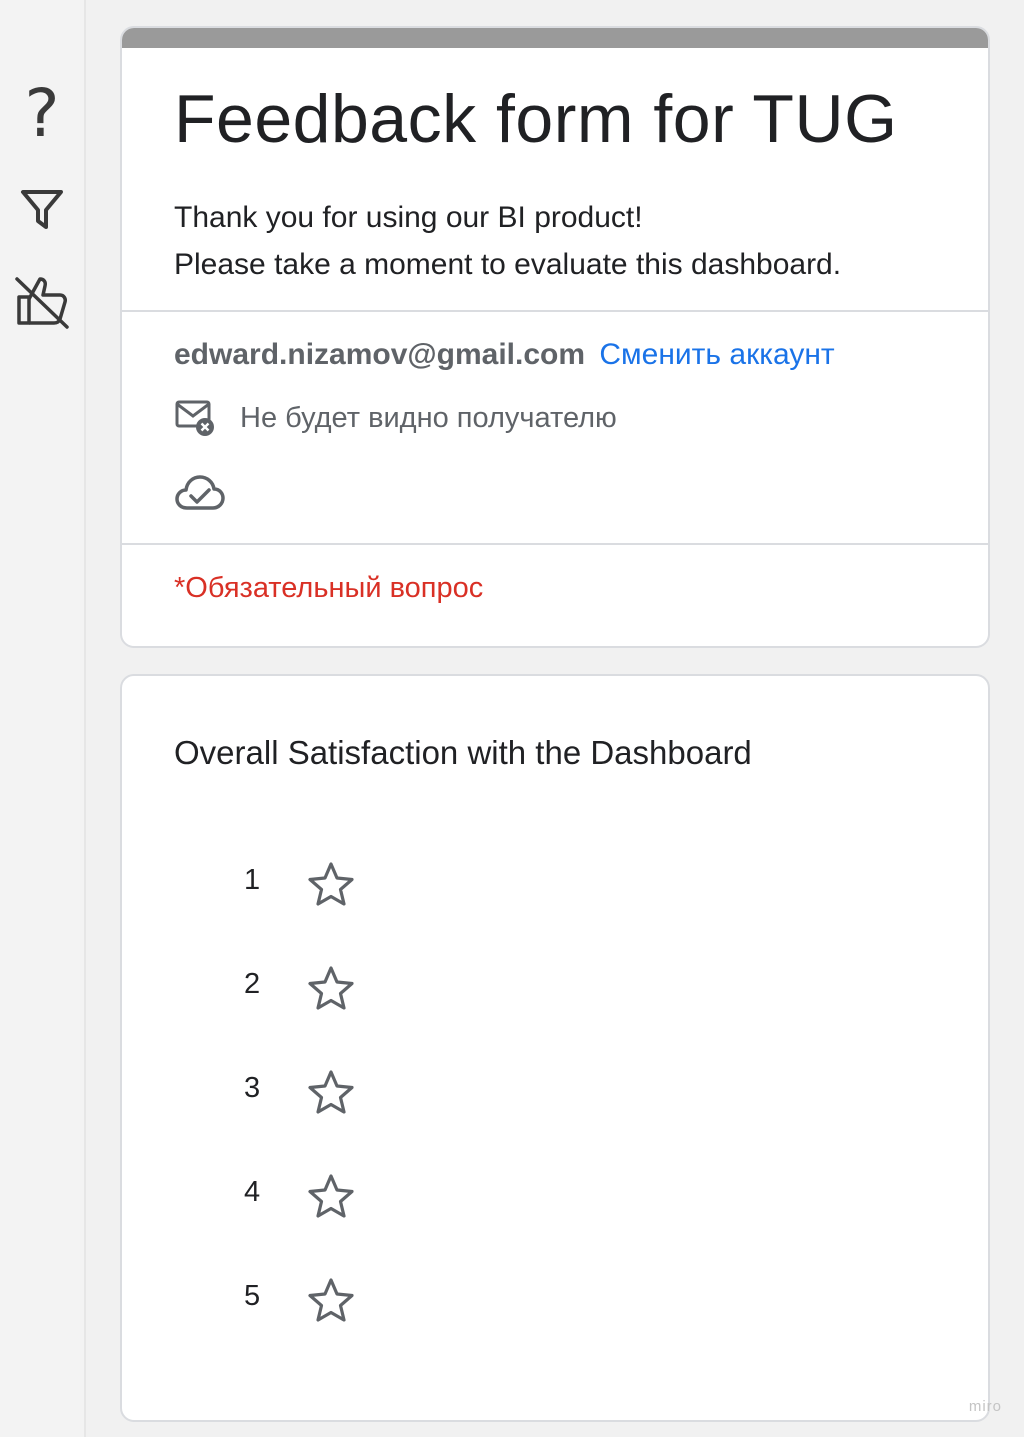 Image resolution: width=1024 pixels, height=1437 pixels. I want to click on required-question-note: *Обязательный вопрос, so click(329, 588).